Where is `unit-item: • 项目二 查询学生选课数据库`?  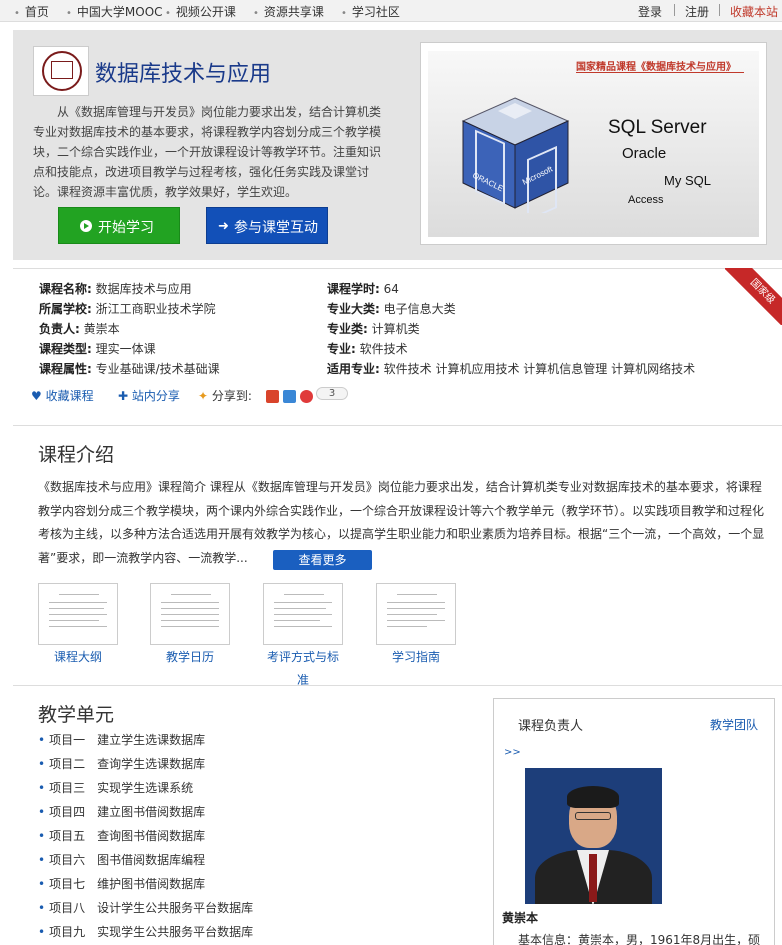 unit-item: • 项目二 查询学生选课数据库 is located at coordinates (121, 763).